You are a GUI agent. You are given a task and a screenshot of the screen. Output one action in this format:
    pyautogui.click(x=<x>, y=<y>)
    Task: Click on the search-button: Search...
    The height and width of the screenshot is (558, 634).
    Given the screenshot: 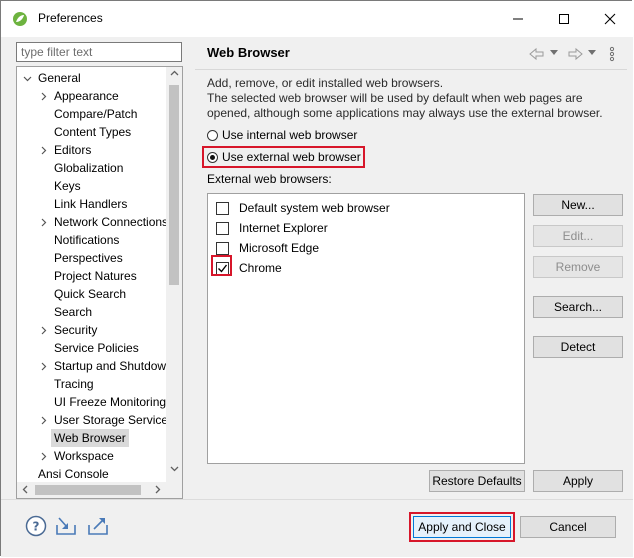 What is the action you would take?
    pyautogui.click(x=578, y=307)
    